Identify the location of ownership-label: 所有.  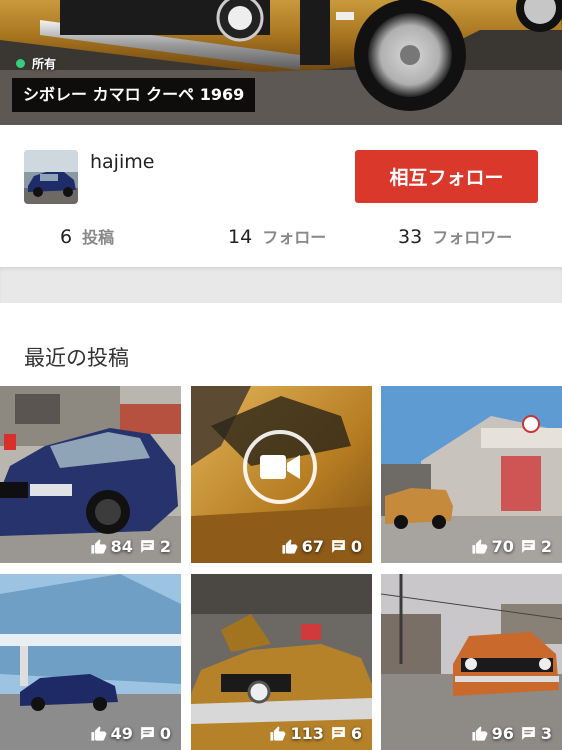
(44, 64).